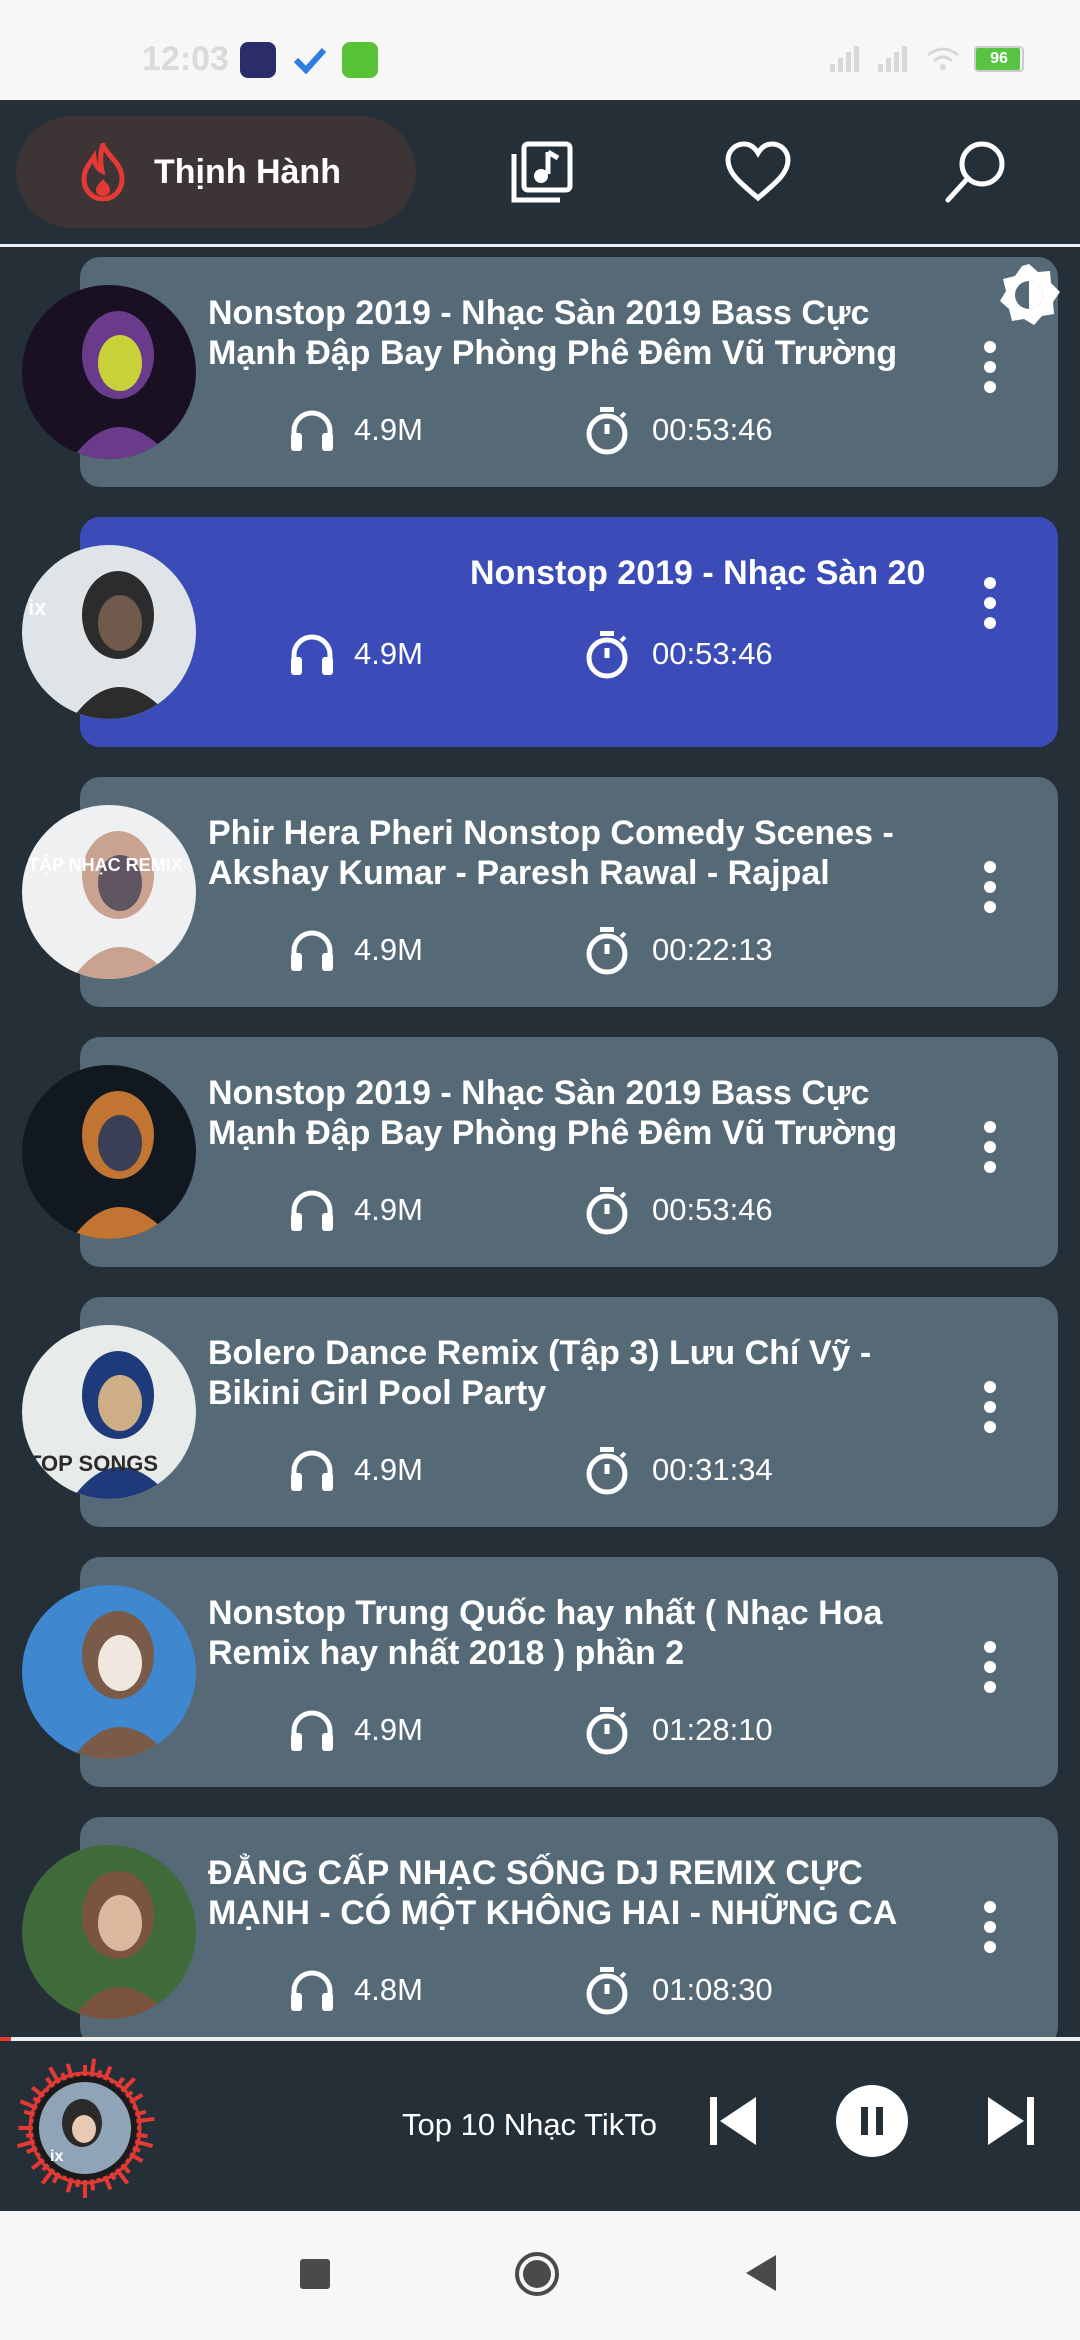 Image resolution: width=1080 pixels, height=2340 pixels. I want to click on top-tab-bar: Thịnh Hành, so click(540, 173).